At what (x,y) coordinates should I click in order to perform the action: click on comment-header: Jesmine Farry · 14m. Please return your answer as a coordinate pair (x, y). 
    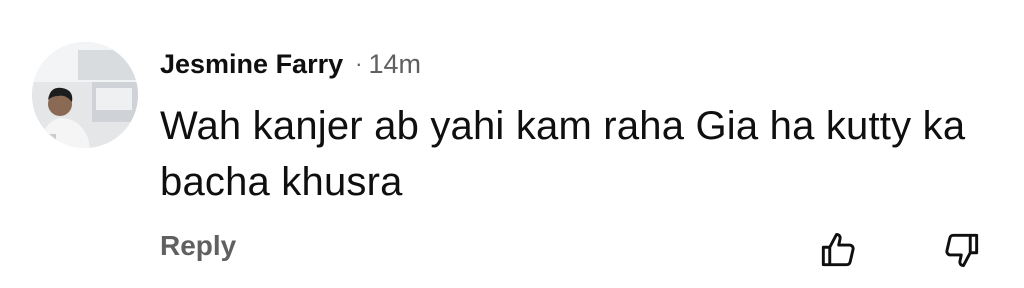
    Looking at the image, I should click on (290, 64).